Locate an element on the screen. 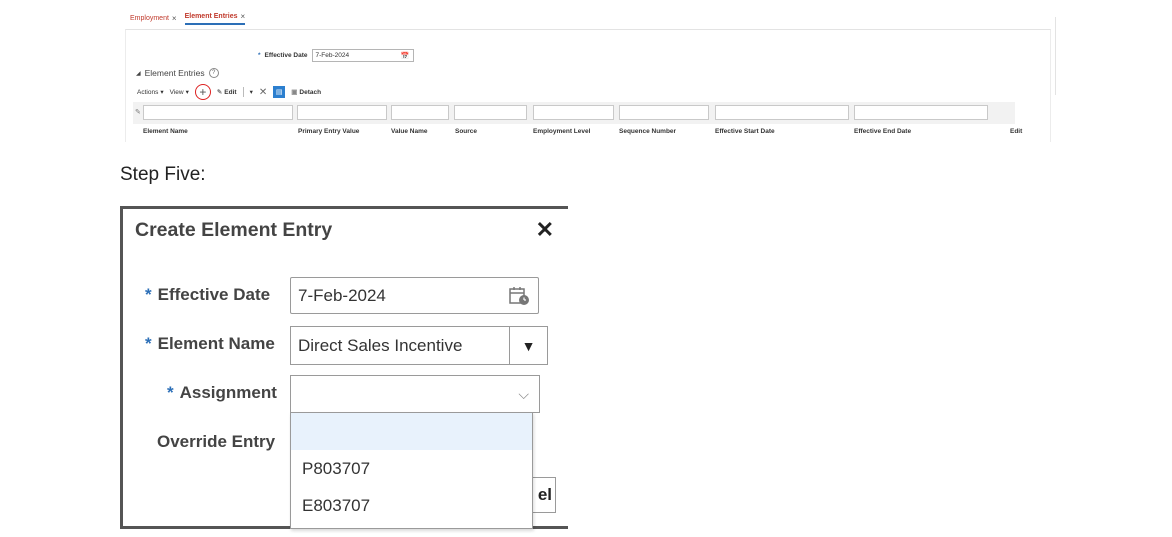  tab-bar: Employment × Element Entries × is located at coordinates (188, 18).